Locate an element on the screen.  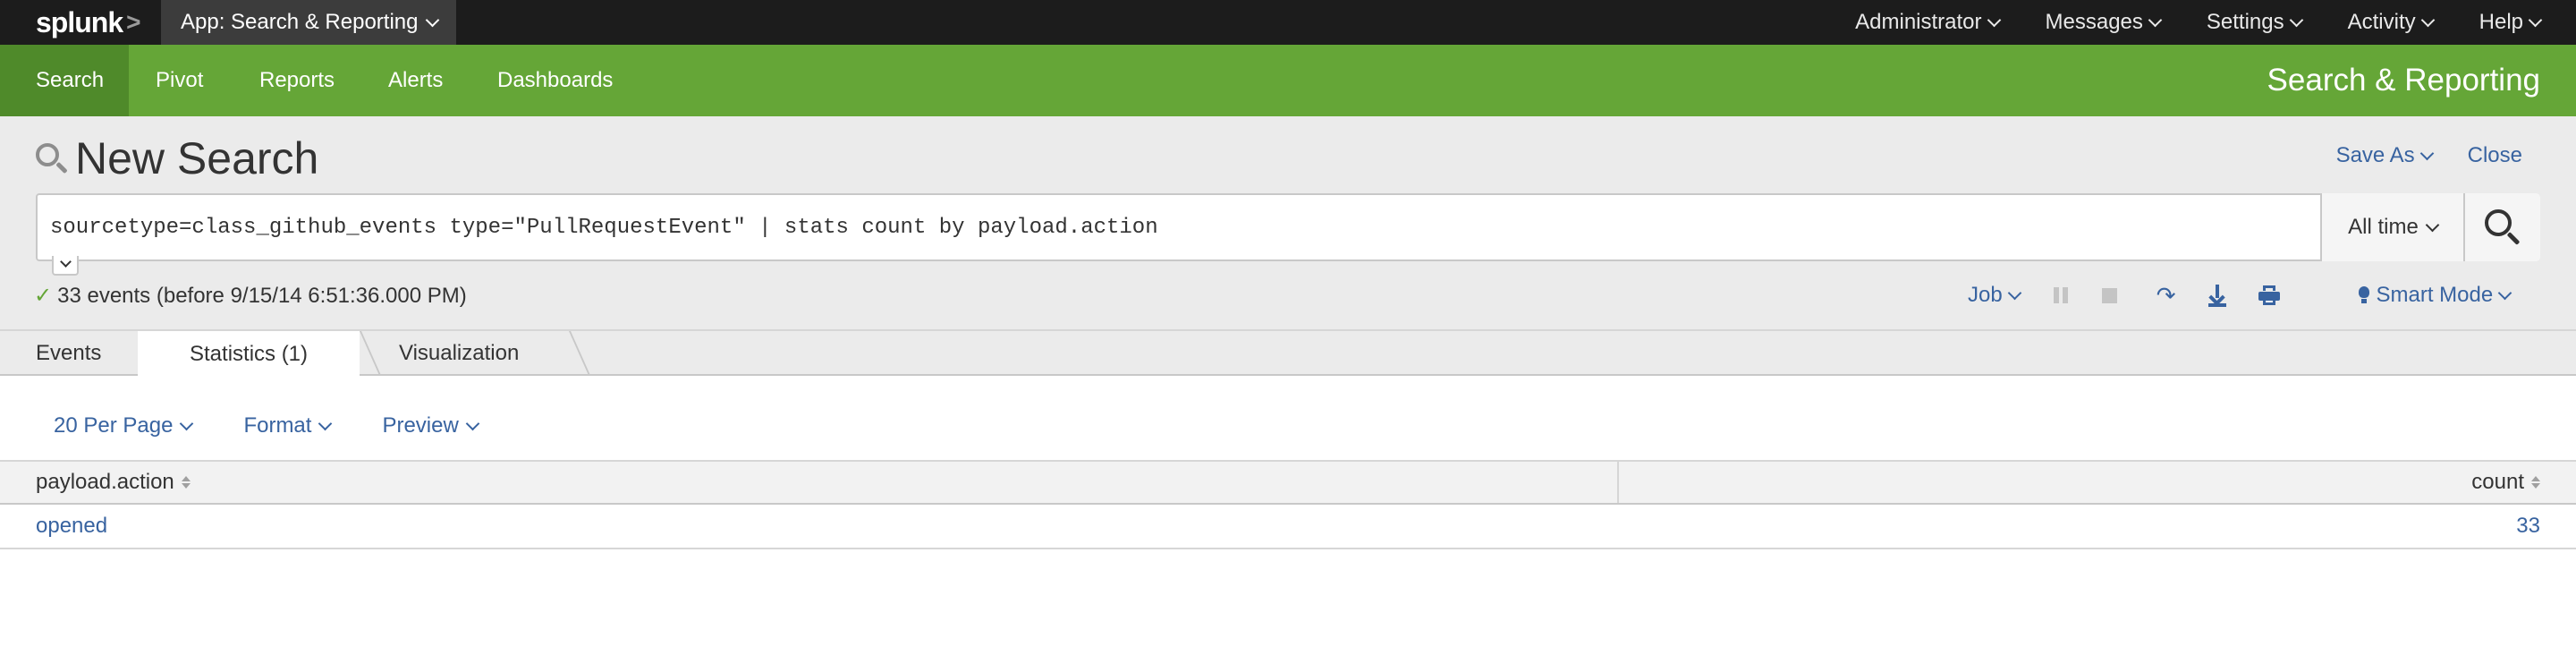
menu-help: Help is located at coordinates (2516, 22).